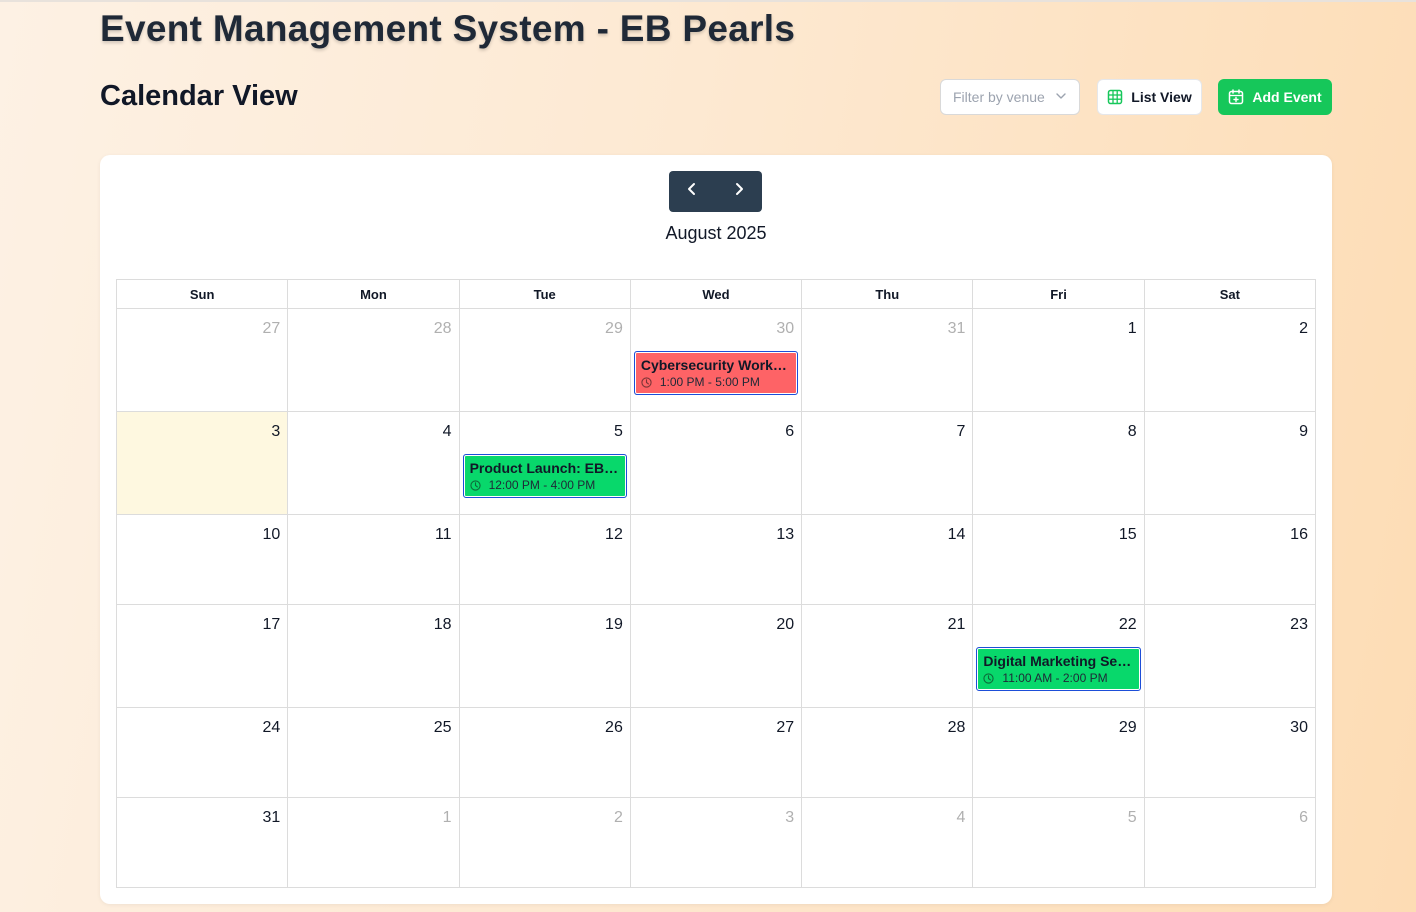  I want to click on weekday-sun: Sun, so click(203, 294).